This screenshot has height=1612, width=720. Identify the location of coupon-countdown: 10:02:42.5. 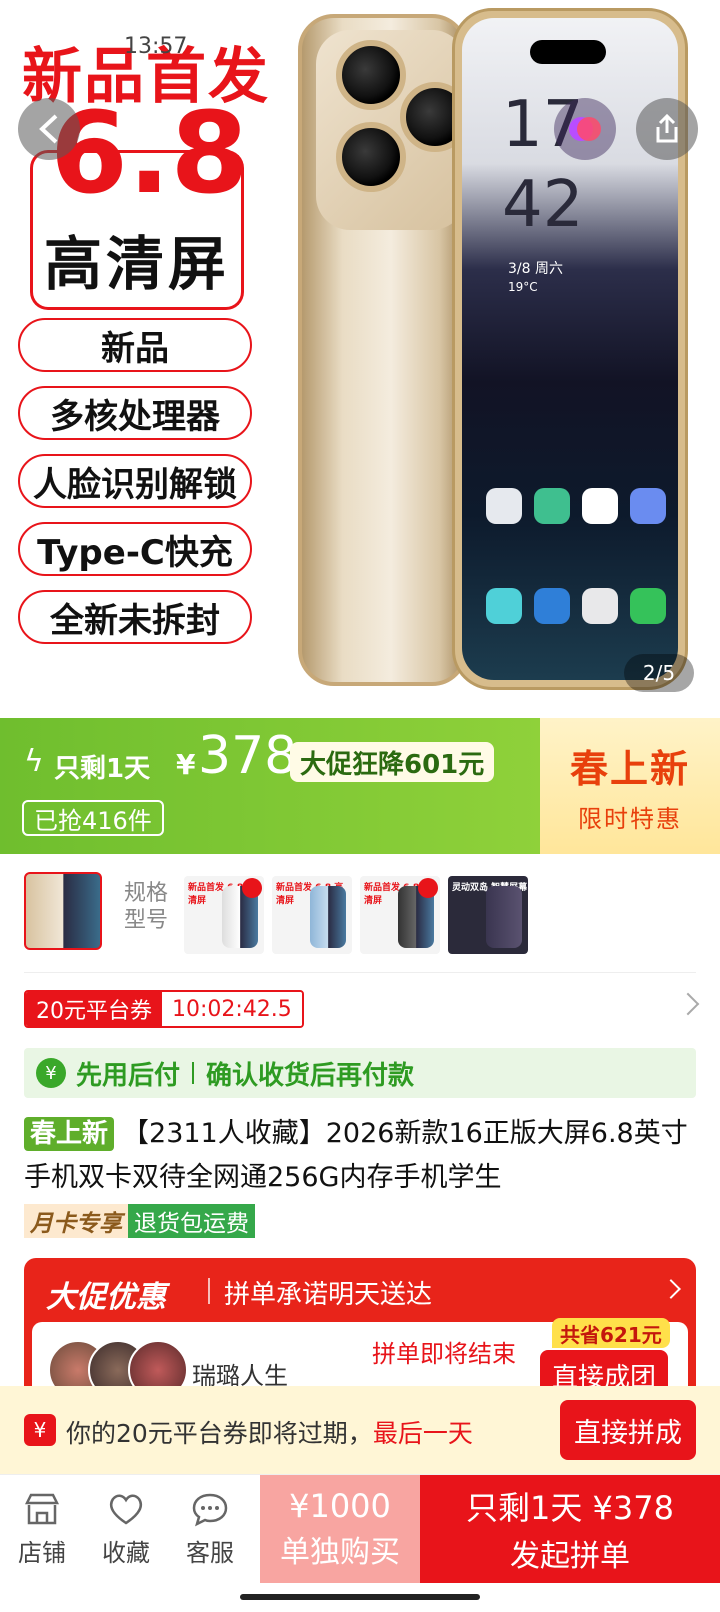
(232, 1009).